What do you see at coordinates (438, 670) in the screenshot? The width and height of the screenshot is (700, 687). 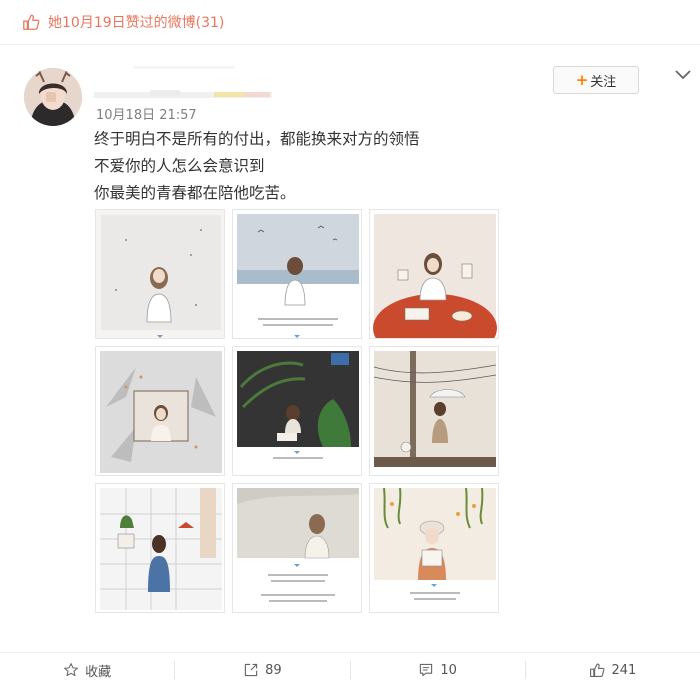 I see `comment-button: 10` at bounding box center [438, 670].